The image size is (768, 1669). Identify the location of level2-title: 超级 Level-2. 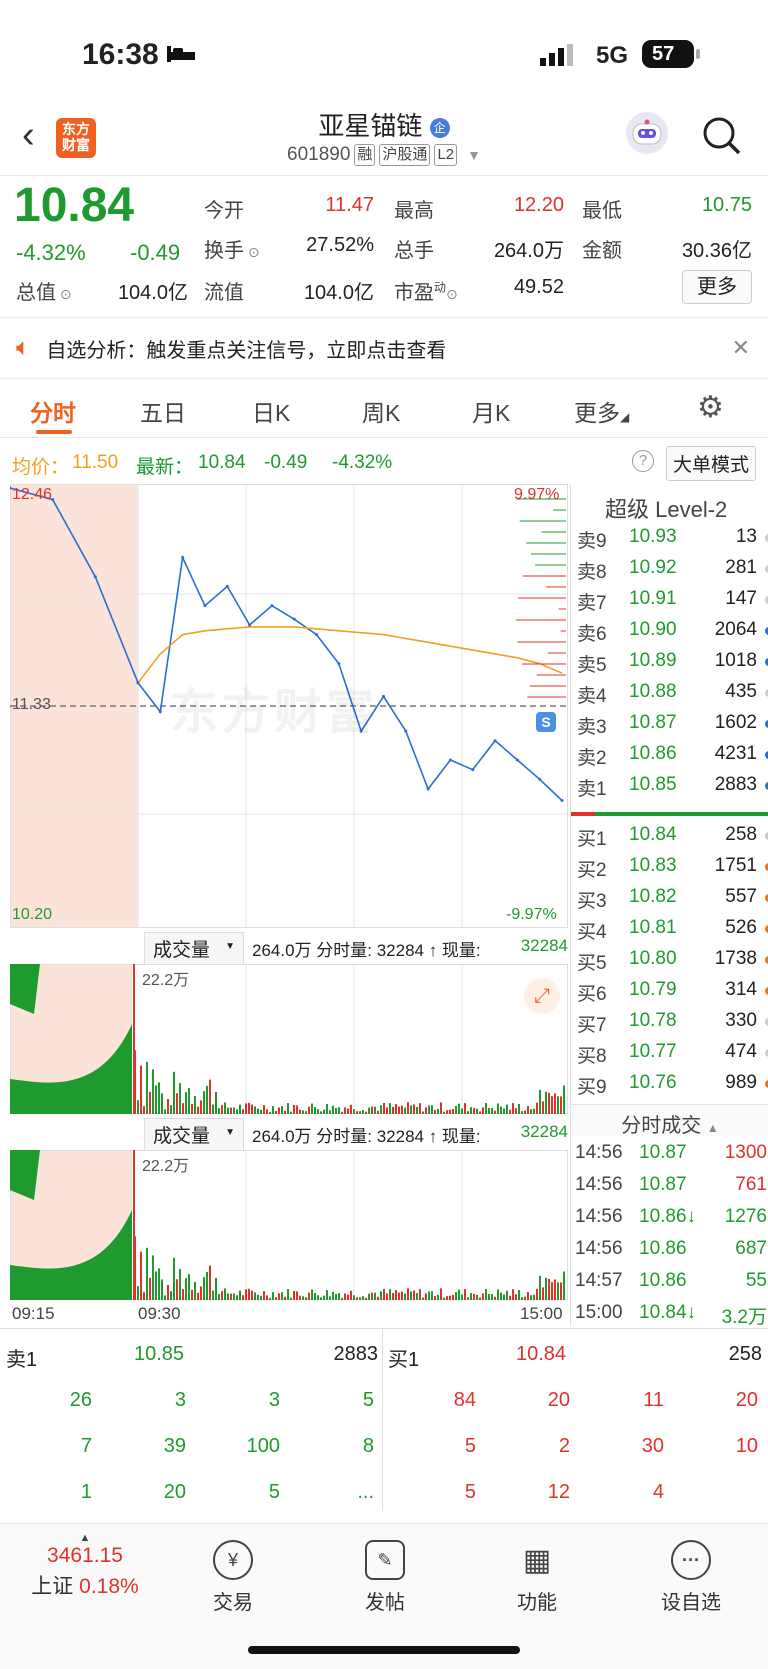
(666, 508).